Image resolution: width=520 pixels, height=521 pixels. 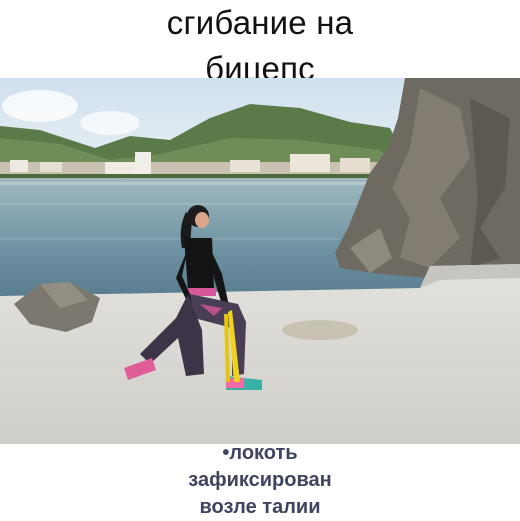 I want to click on caption-line-1: •локоть, so click(x=260, y=453).